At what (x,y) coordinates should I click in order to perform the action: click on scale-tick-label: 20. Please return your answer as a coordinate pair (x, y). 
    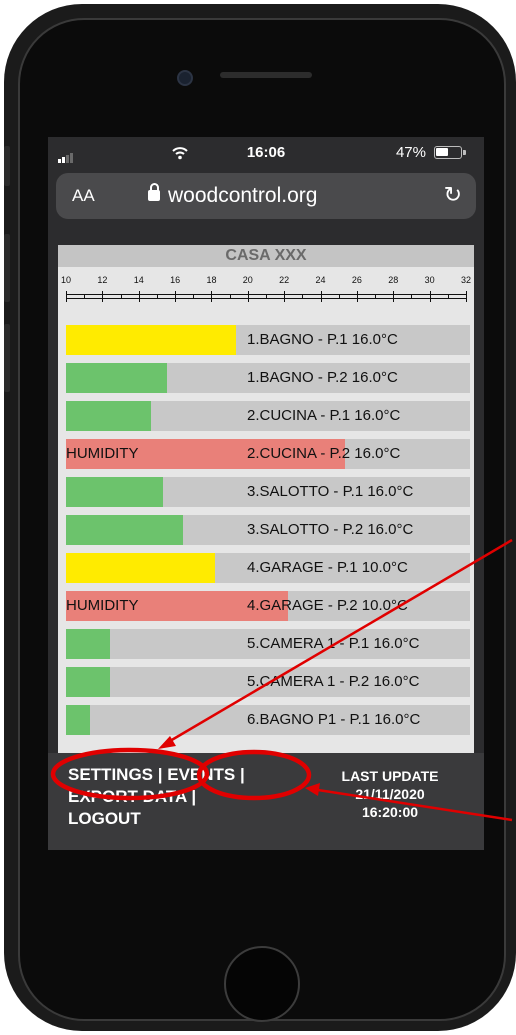
    Looking at the image, I should click on (247, 280).